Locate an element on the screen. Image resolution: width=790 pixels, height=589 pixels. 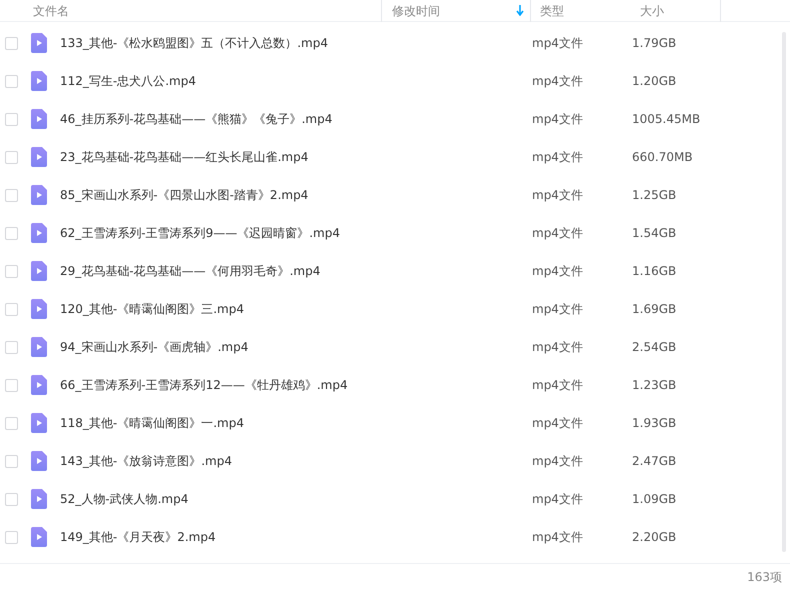
file-name: 66_王雪涛系列-王雪涛系列12——《牡丹雄鸡》.mp4 is located at coordinates (204, 385).